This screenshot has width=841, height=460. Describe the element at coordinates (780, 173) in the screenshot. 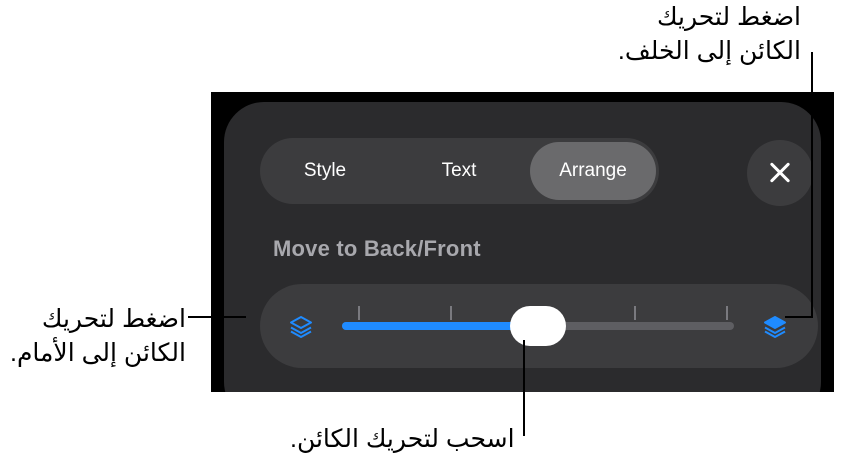

I see `close-button` at that location.